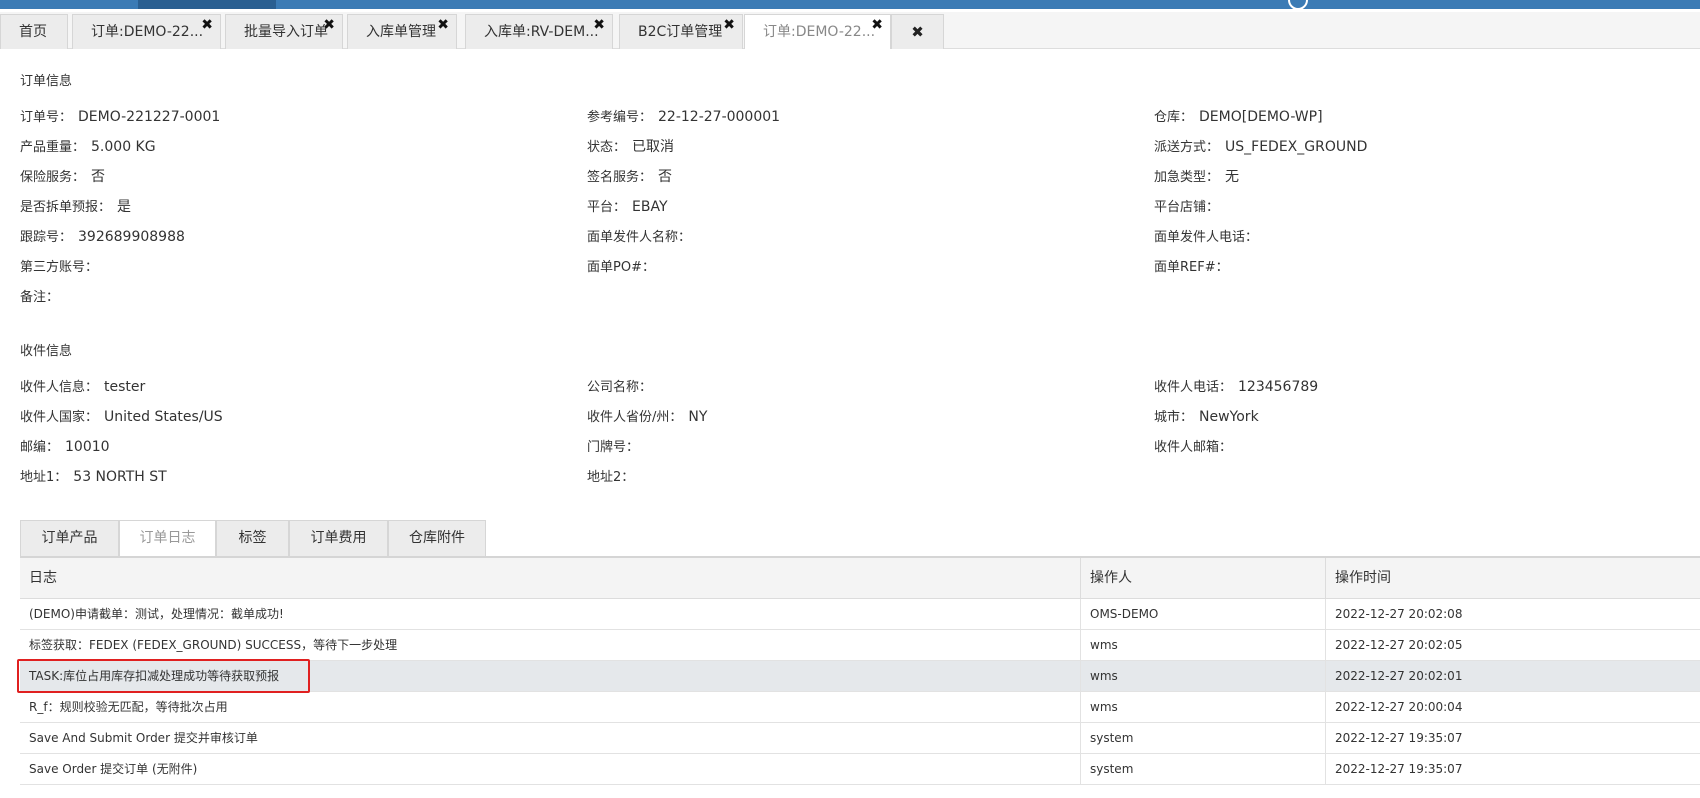 The height and width of the screenshot is (798, 1700). I want to click on field-label: 订单号：, so click(46, 117).